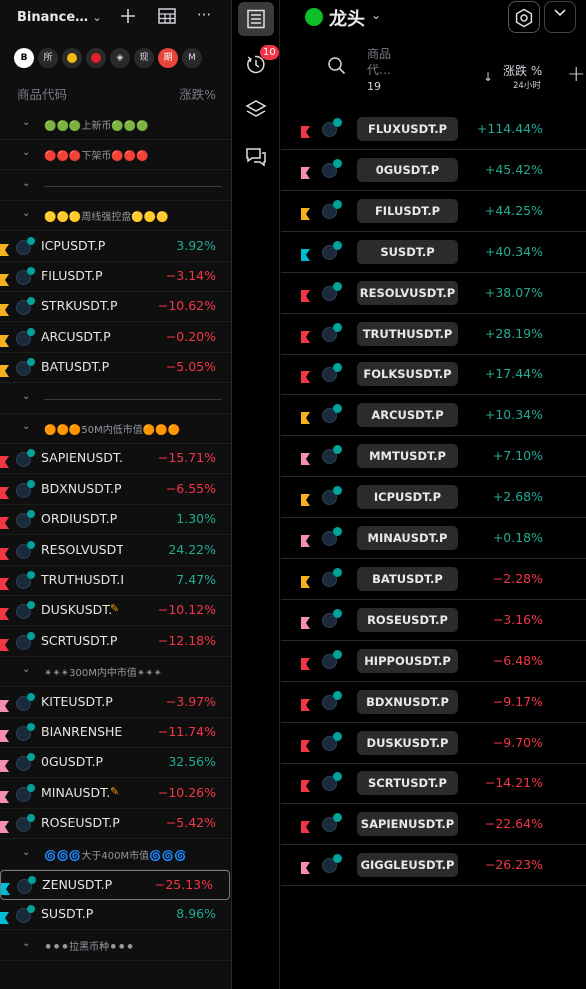 This screenshot has width=586, height=989. Describe the element at coordinates (524, 17) in the screenshot. I see `settings-button` at that location.